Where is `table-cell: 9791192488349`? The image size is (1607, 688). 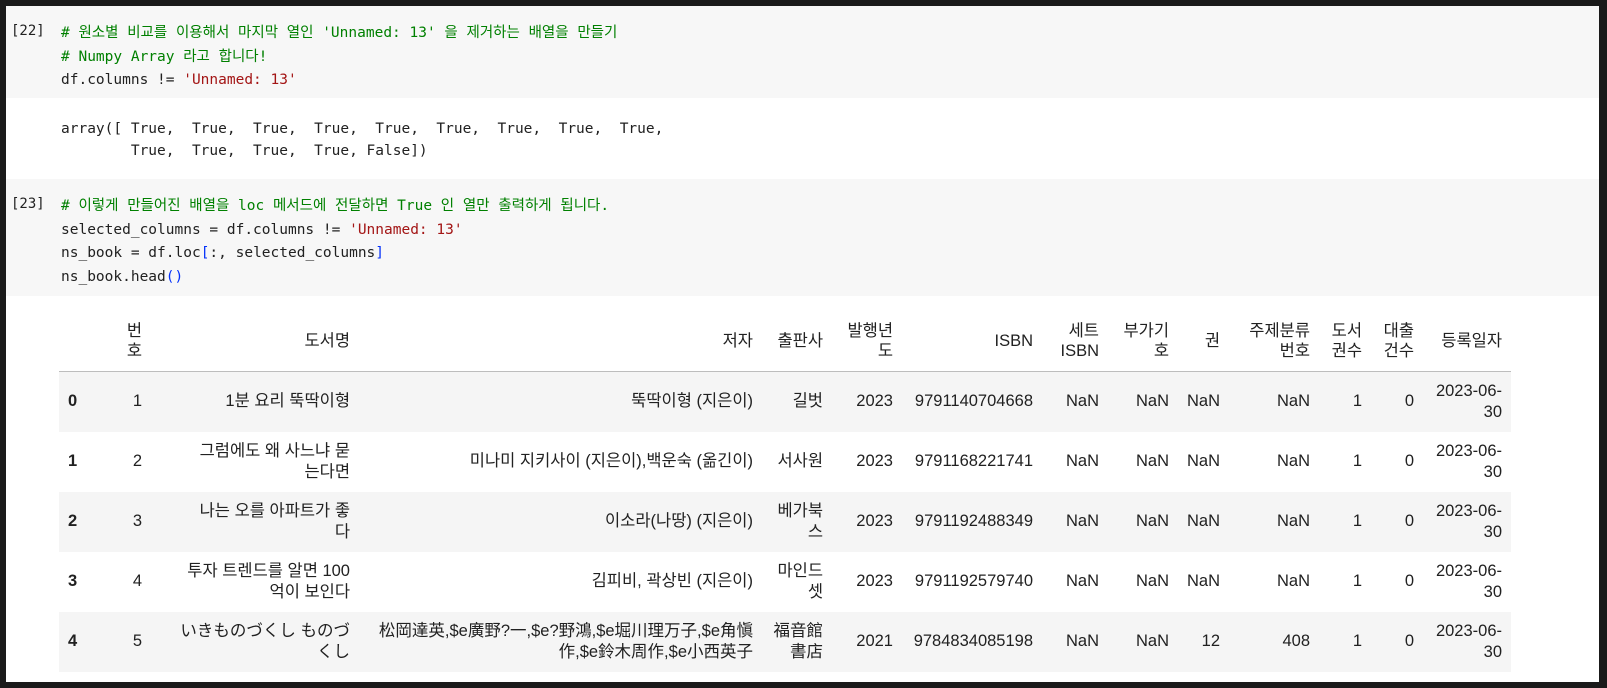
table-cell: 9791192488349 is located at coordinates (973, 521).